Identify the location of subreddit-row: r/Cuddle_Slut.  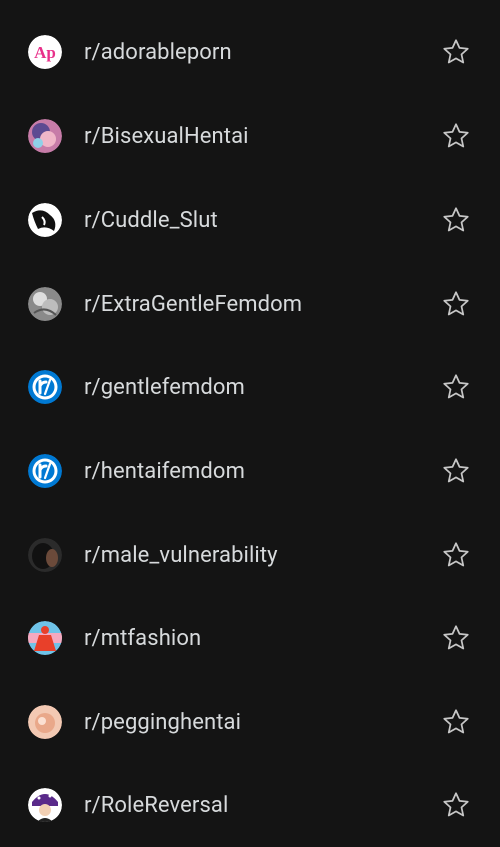
(250, 220).